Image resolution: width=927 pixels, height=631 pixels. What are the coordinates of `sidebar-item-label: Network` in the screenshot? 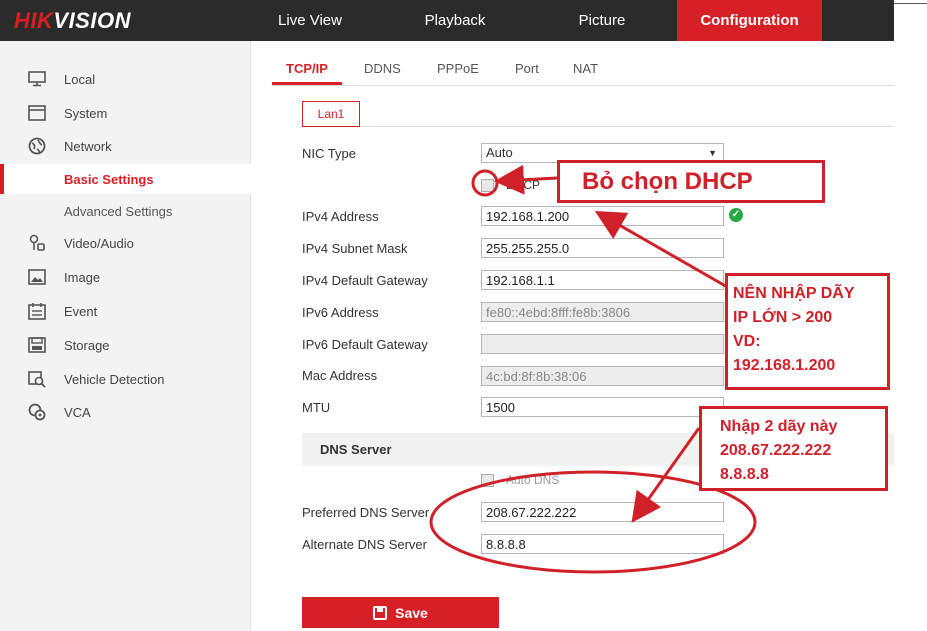 It's located at (88, 146).